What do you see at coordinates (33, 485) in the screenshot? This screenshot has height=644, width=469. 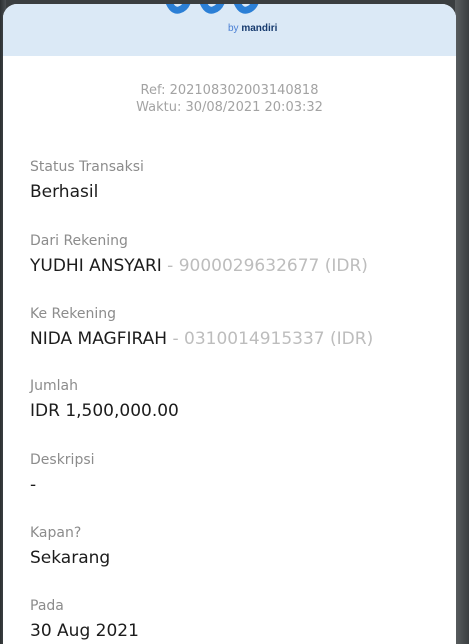 I see `description-value: -` at bounding box center [33, 485].